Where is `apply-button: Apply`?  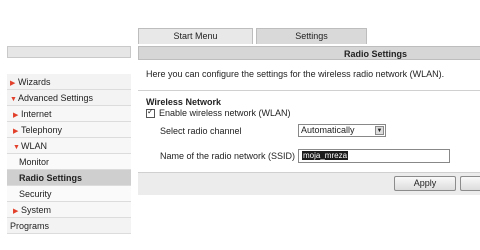 apply-button: Apply is located at coordinates (425, 183).